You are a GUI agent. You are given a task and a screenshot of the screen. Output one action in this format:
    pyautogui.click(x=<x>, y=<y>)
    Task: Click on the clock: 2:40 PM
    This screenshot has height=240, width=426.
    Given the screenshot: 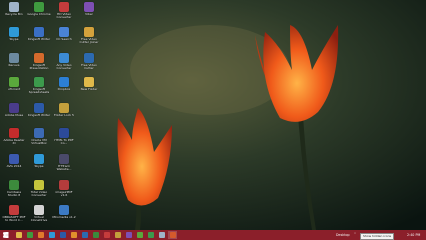 What is the action you would take?
    pyautogui.click(x=413, y=235)
    